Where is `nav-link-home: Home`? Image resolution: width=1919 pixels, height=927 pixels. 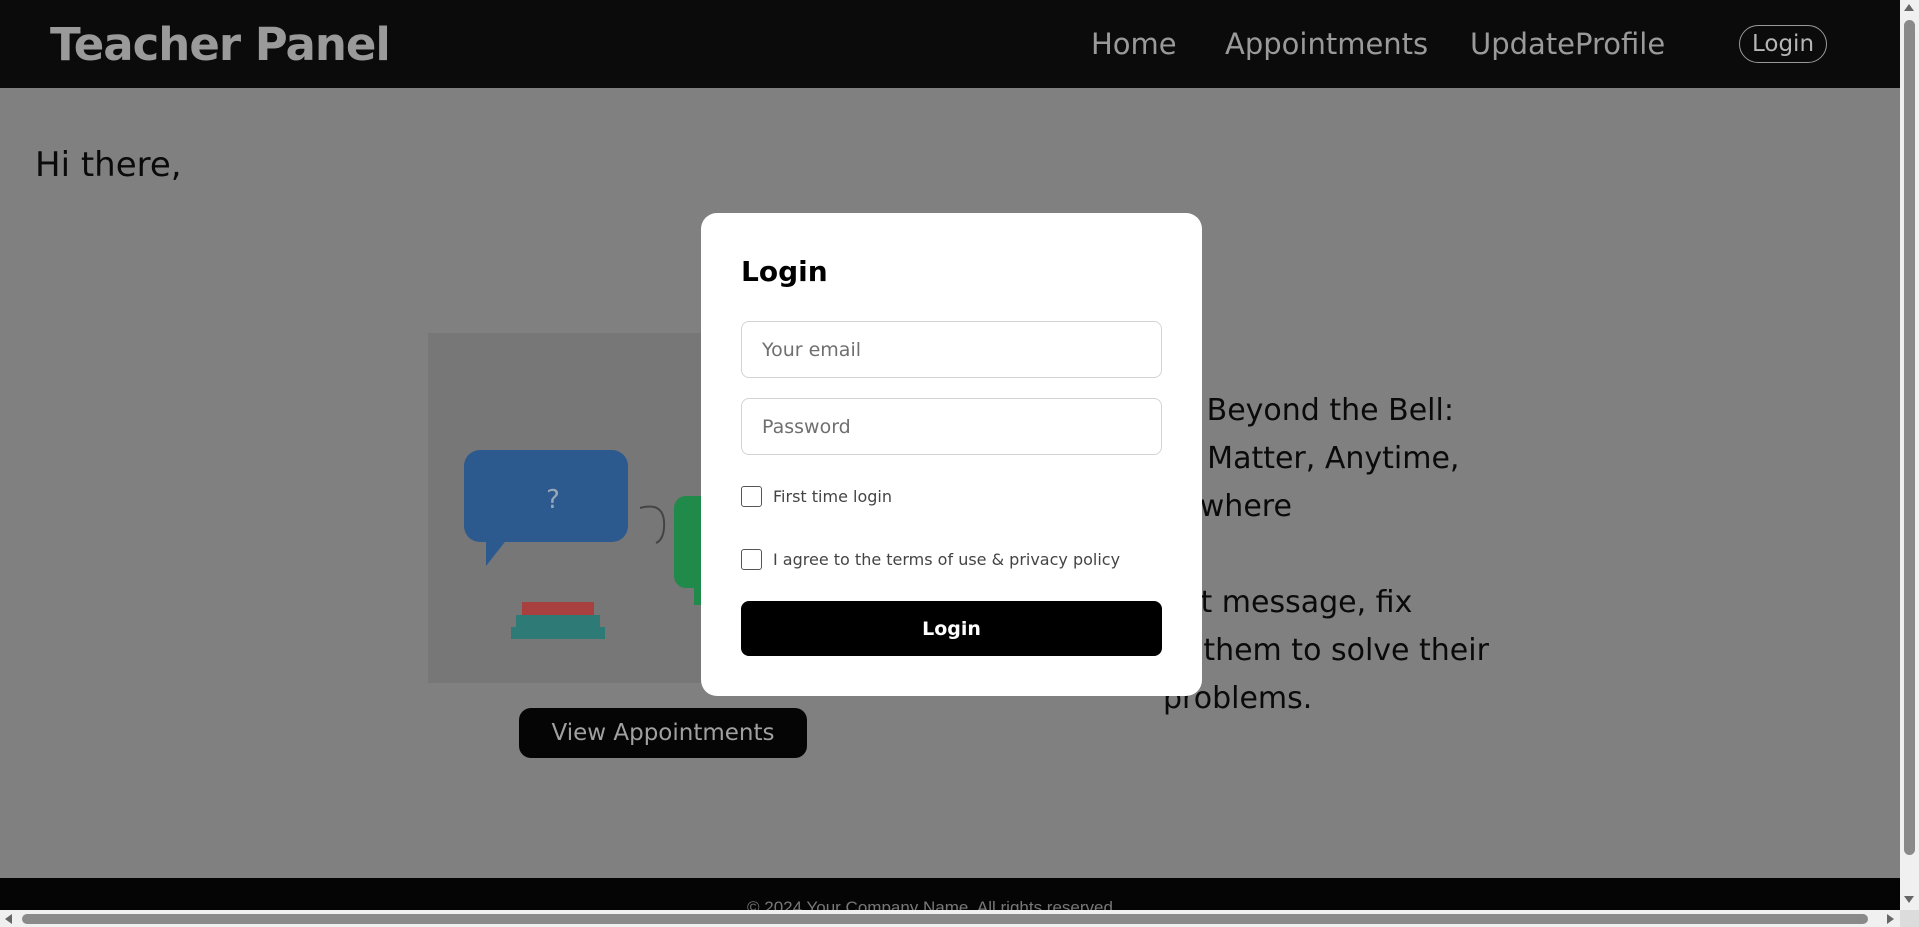
nav-link-home: Home is located at coordinates (1134, 44).